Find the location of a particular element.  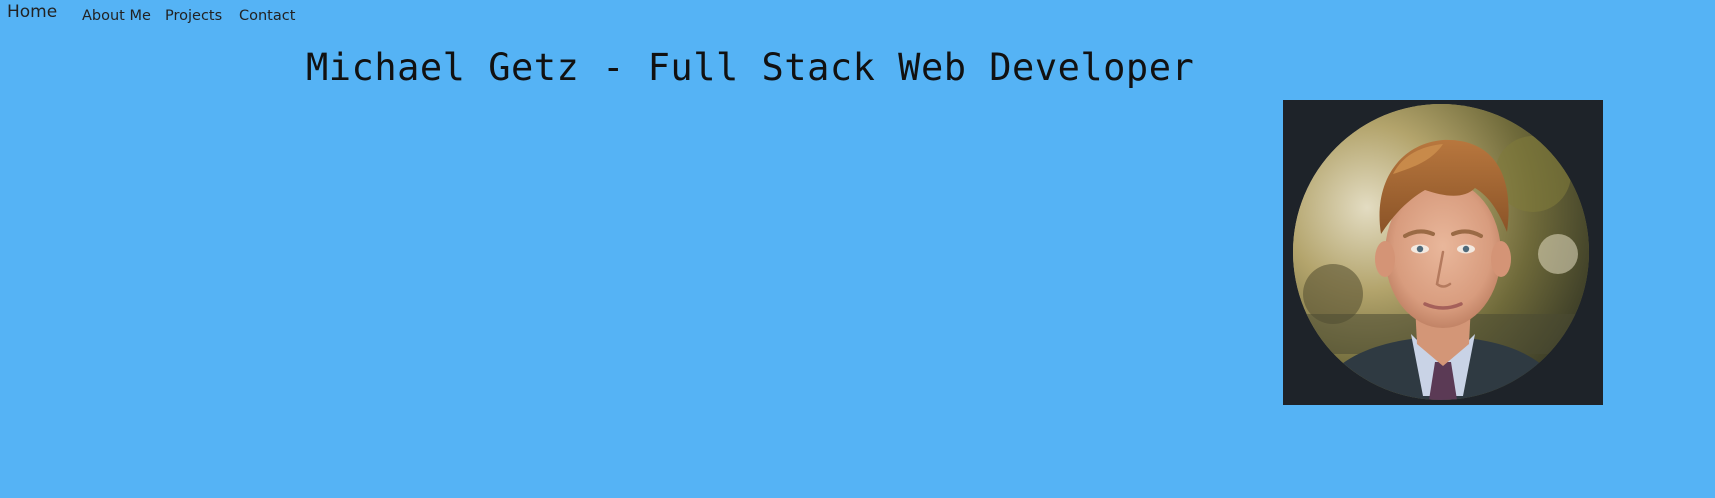

navbar: Home About Me Projects Contact is located at coordinates (857, 16).